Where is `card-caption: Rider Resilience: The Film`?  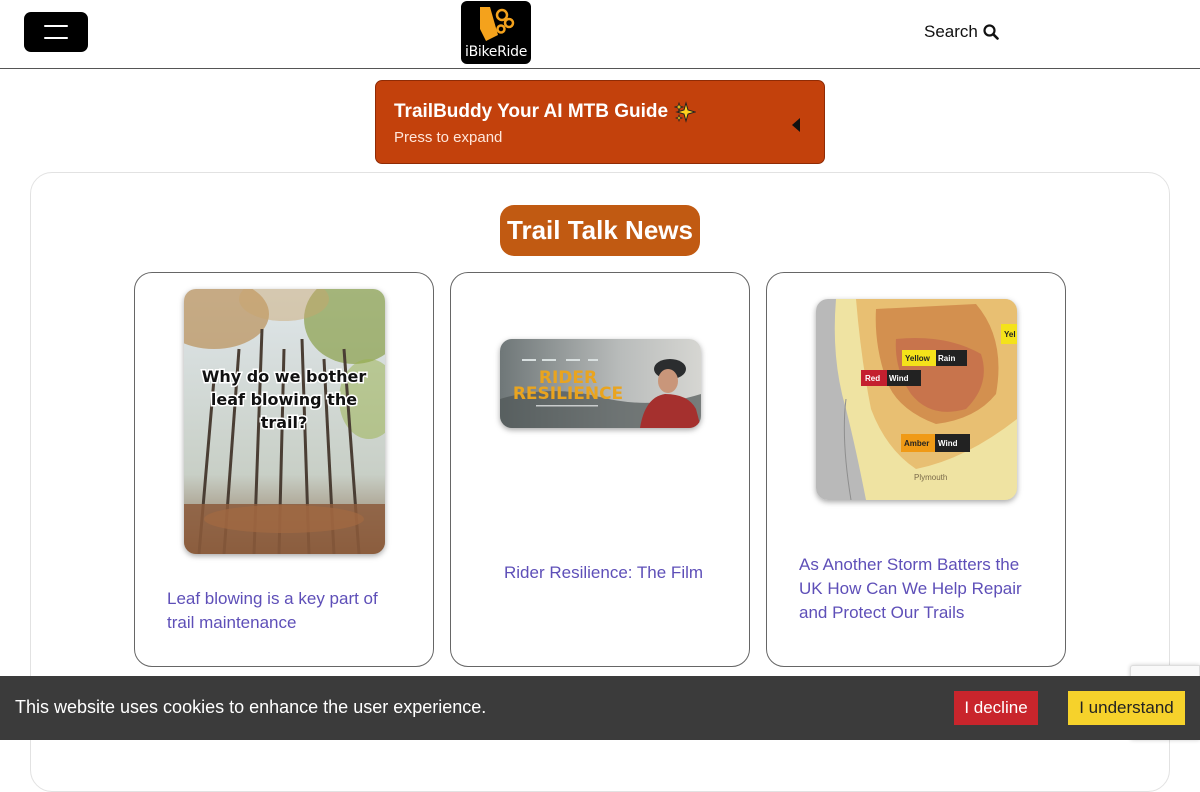 card-caption: Rider Resilience: The Film is located at coordinates (611, 573).